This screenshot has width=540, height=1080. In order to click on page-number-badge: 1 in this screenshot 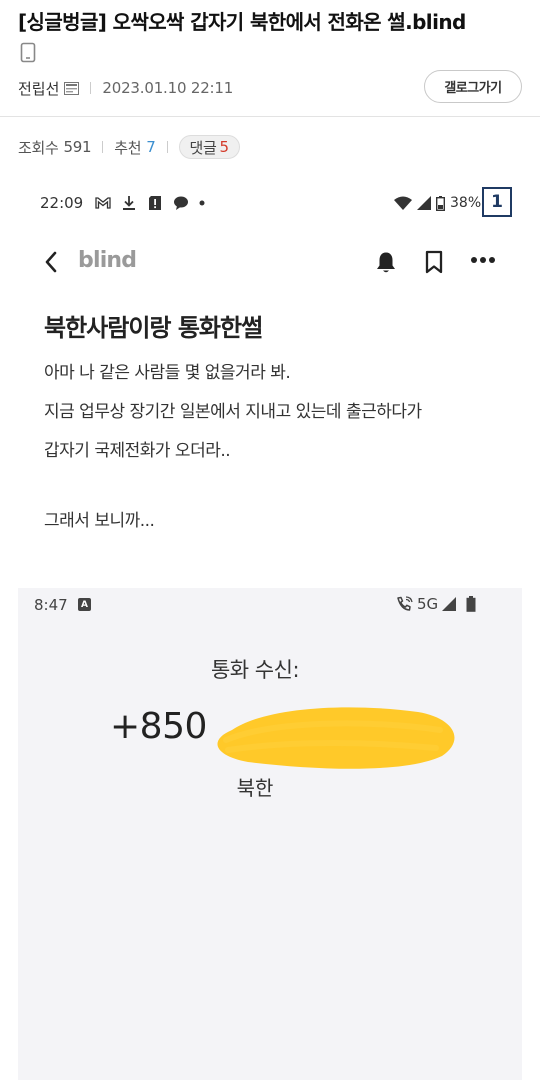, I will do `click(497, 202)`.